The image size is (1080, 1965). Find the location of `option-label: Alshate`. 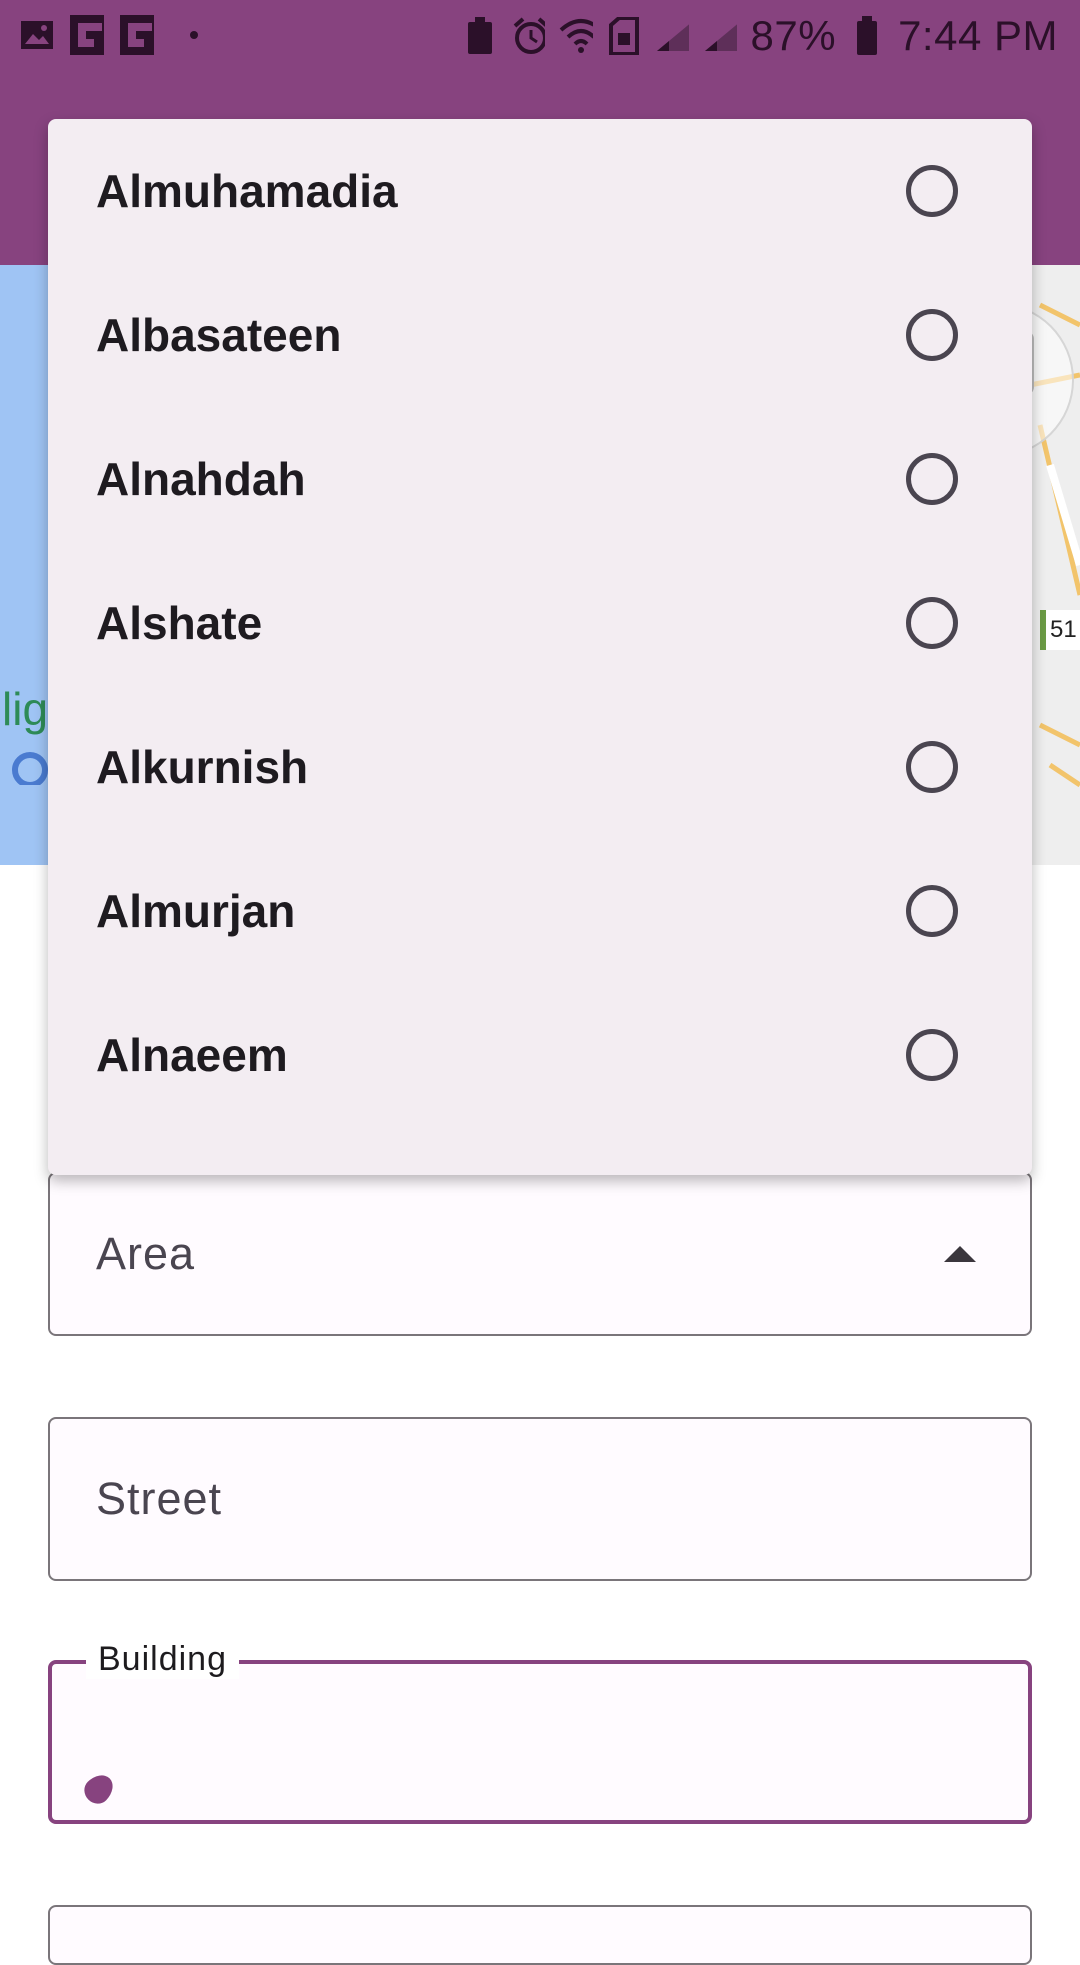

option-label: Alshate is located at coordinates (179, 623).